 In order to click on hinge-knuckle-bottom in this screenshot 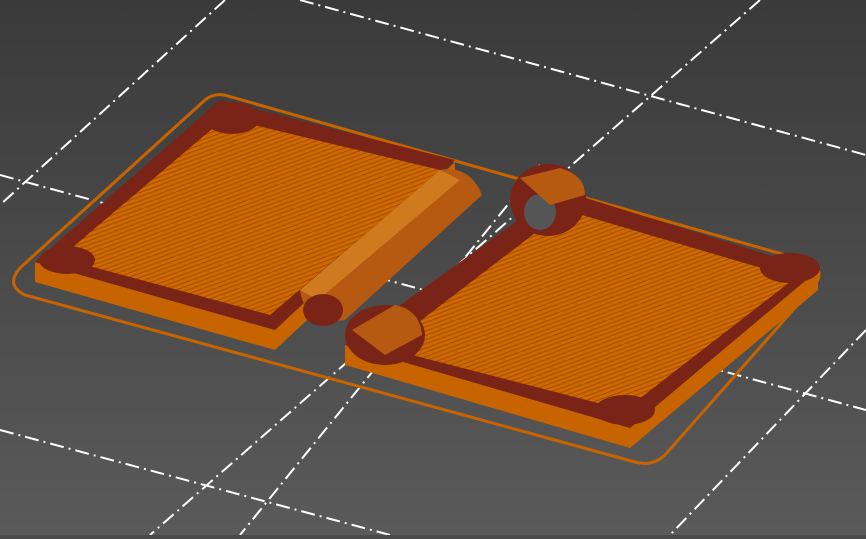, I will do `click(385, 335)`.